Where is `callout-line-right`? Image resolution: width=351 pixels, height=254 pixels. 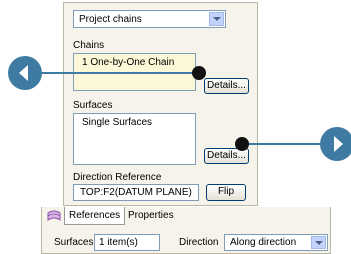
callout-line-right is located at coordinates (285, 144).